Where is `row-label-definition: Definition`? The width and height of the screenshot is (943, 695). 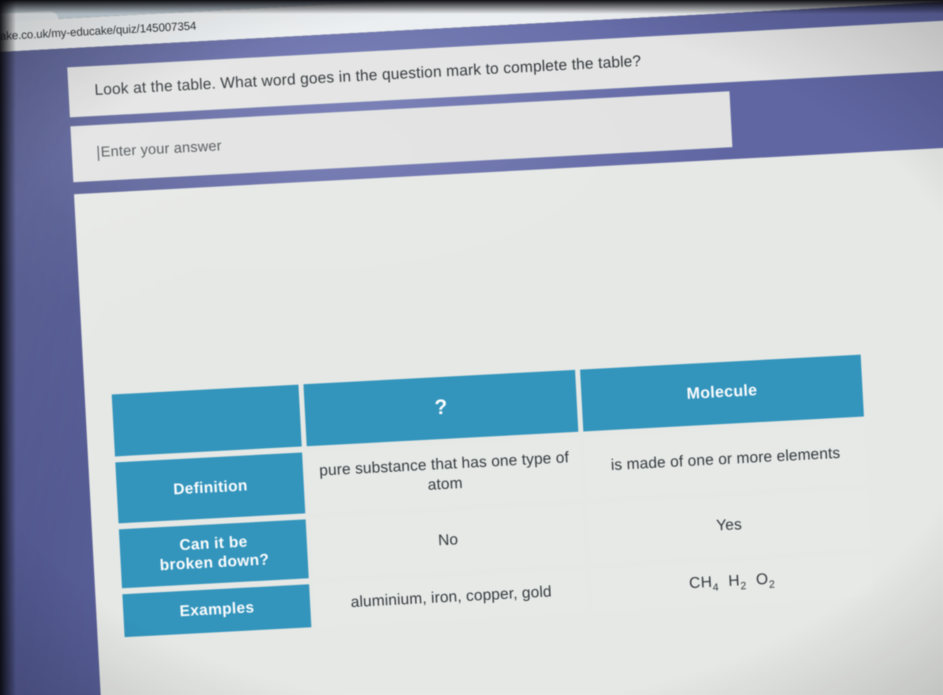
row-label-definition: Definition is located at coordinates (210, 488).